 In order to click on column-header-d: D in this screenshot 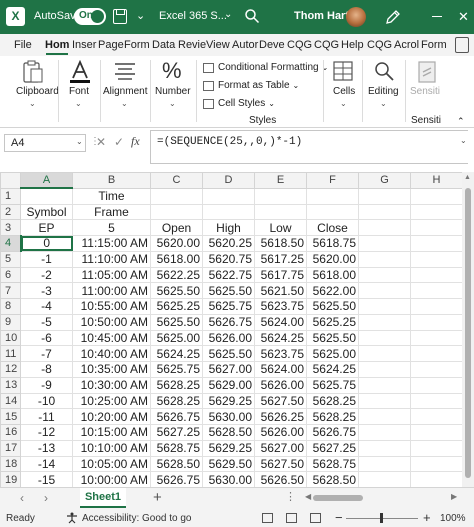, I will do `click(228, 180)`.